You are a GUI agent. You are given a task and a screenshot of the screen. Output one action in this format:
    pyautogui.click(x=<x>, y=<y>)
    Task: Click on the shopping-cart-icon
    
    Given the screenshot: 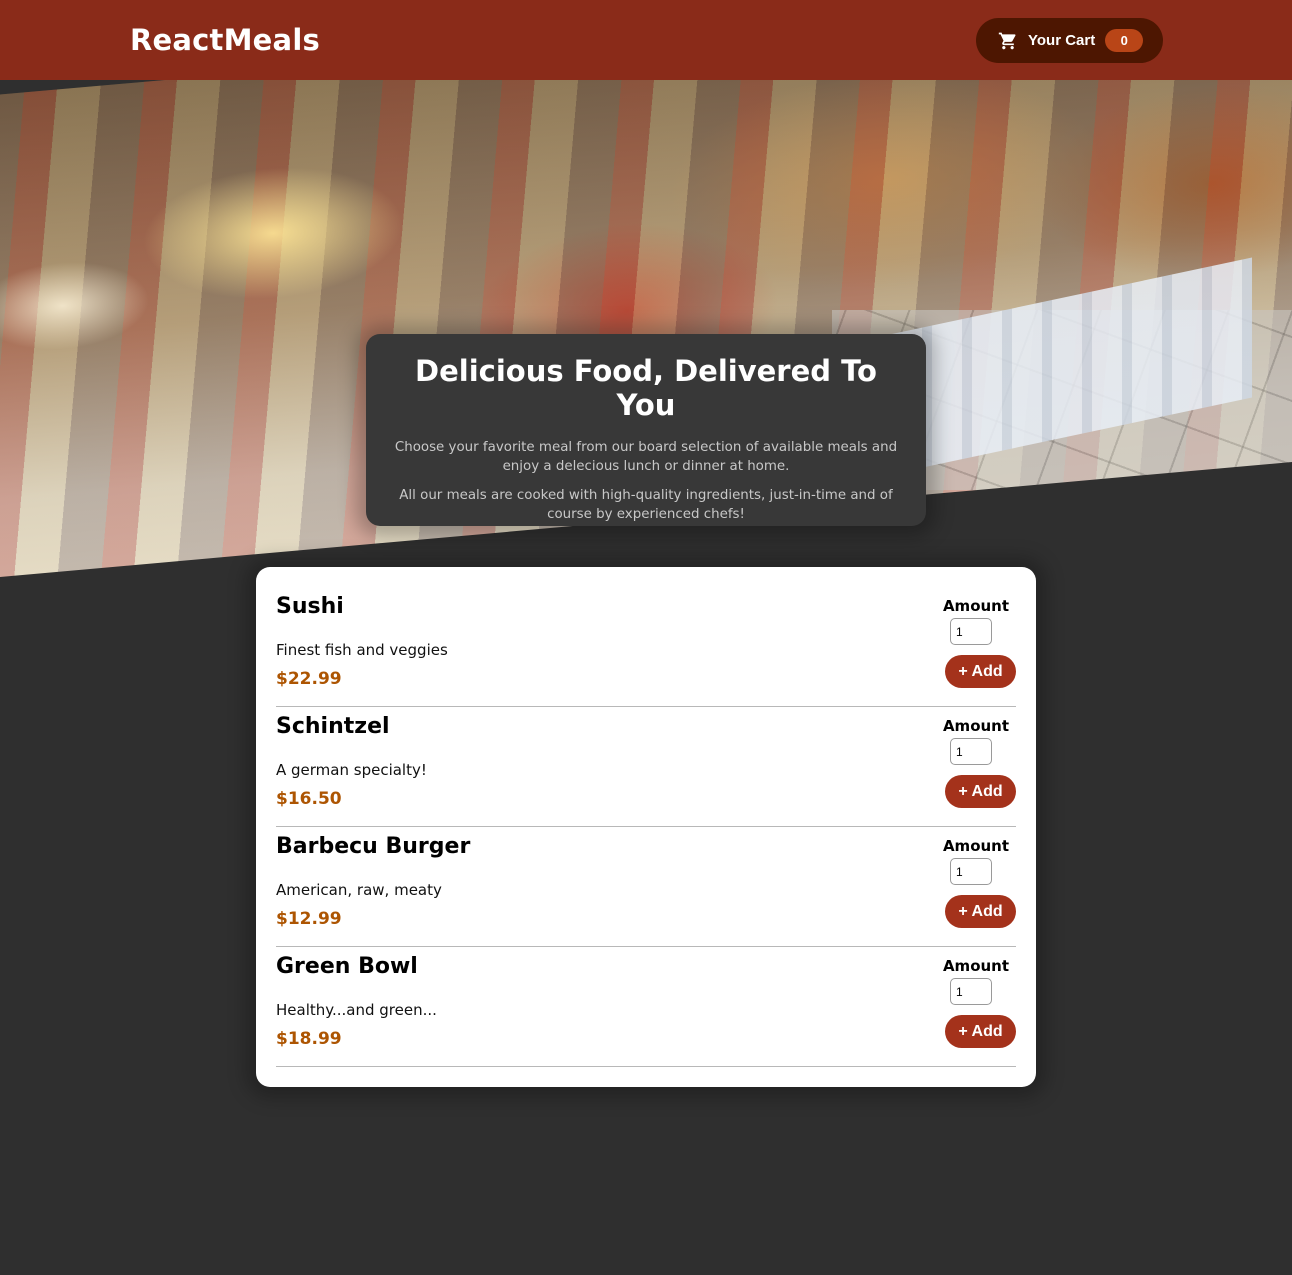 What is the action you would take?
    pyautogui.click(x=1008, y=41)
    